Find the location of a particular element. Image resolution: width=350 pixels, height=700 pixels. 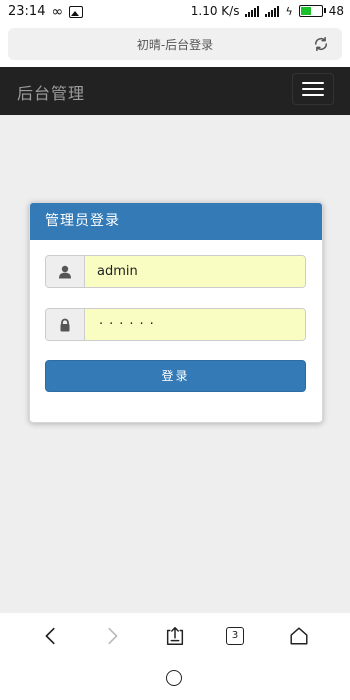

navbar: 后台管理 is located at coordinates (175, 91).